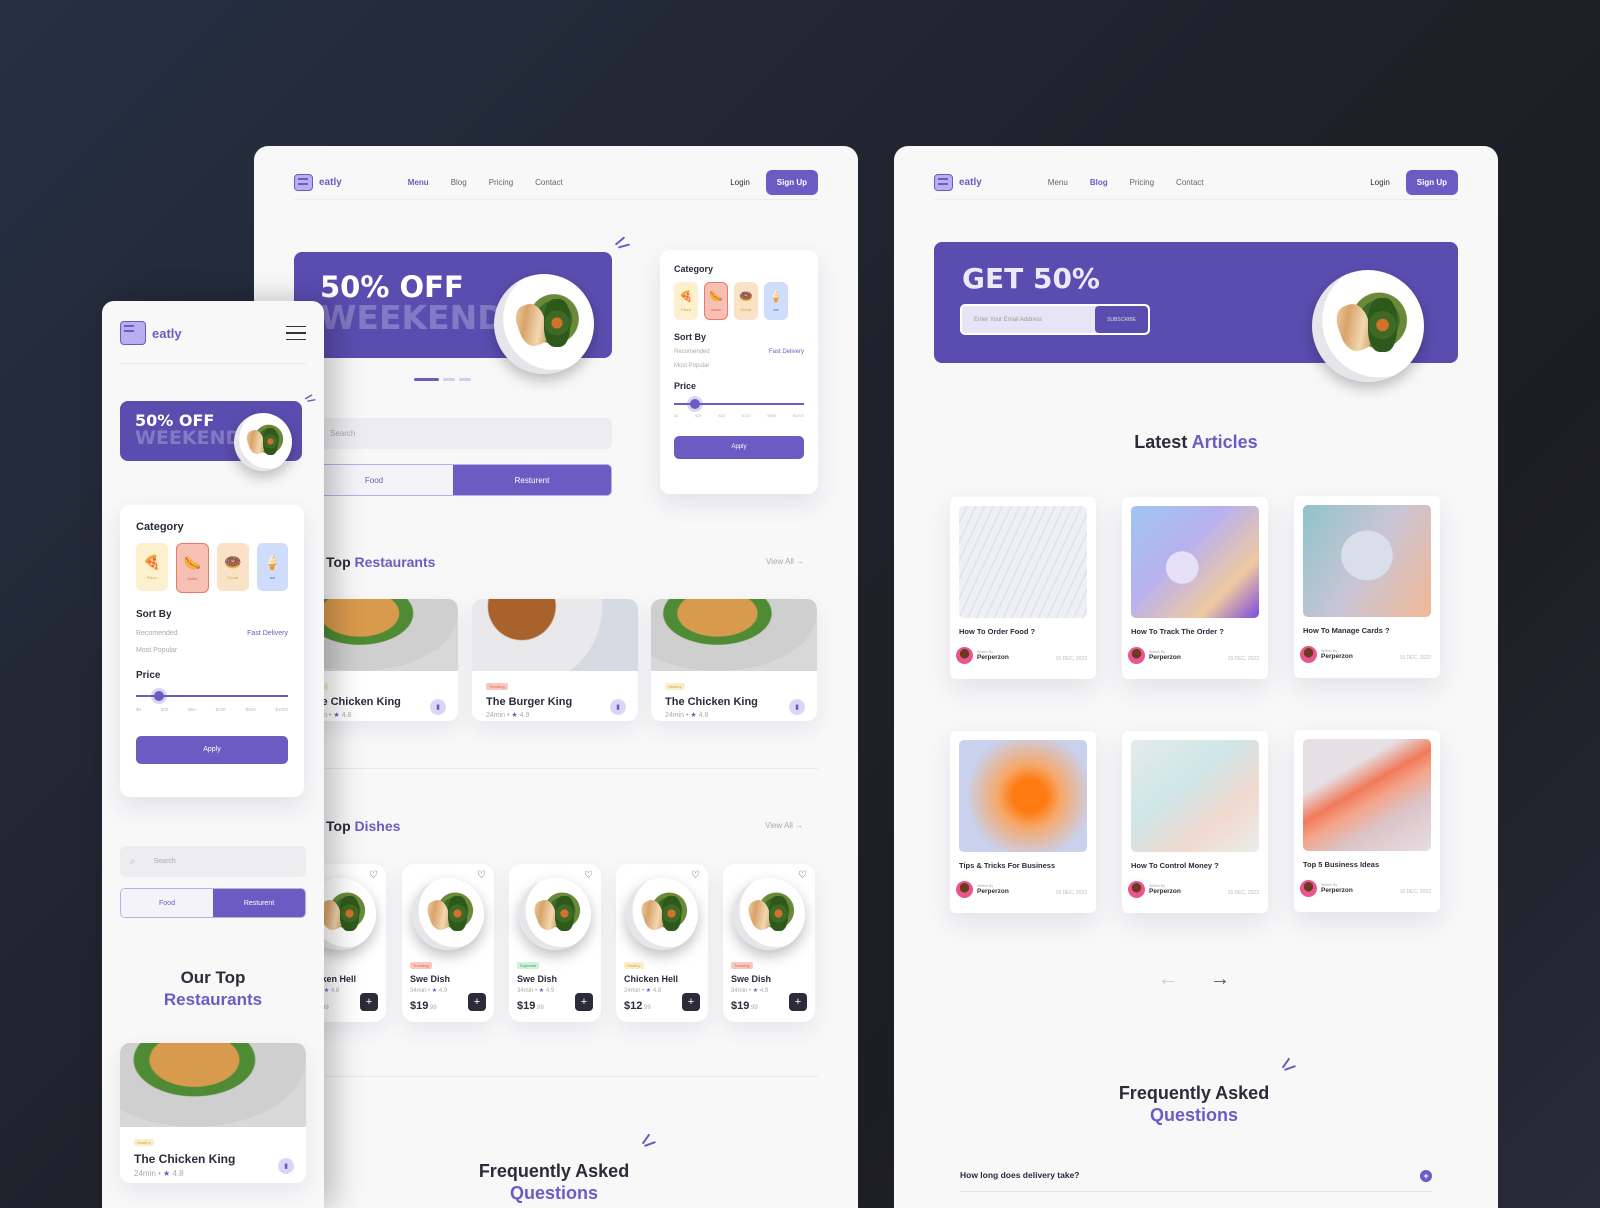 This screenshot has height=1208, width=1600. What do you see at coordinates (1220, 979) in the screenshot?
I see `next-arrow-icon: →` at bounding box center [1220, 979].